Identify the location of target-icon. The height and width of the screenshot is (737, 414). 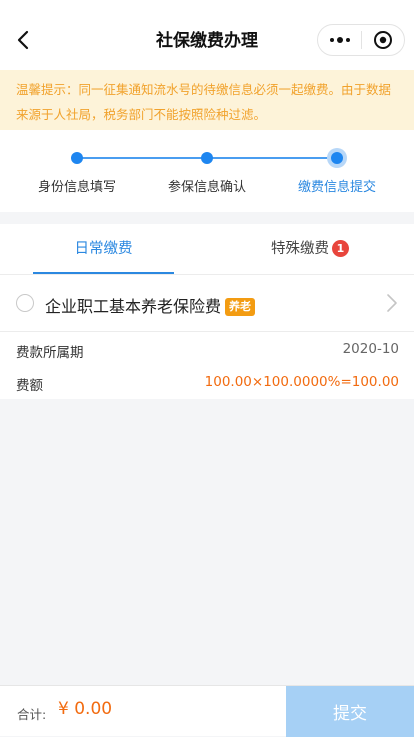
(383, 40).